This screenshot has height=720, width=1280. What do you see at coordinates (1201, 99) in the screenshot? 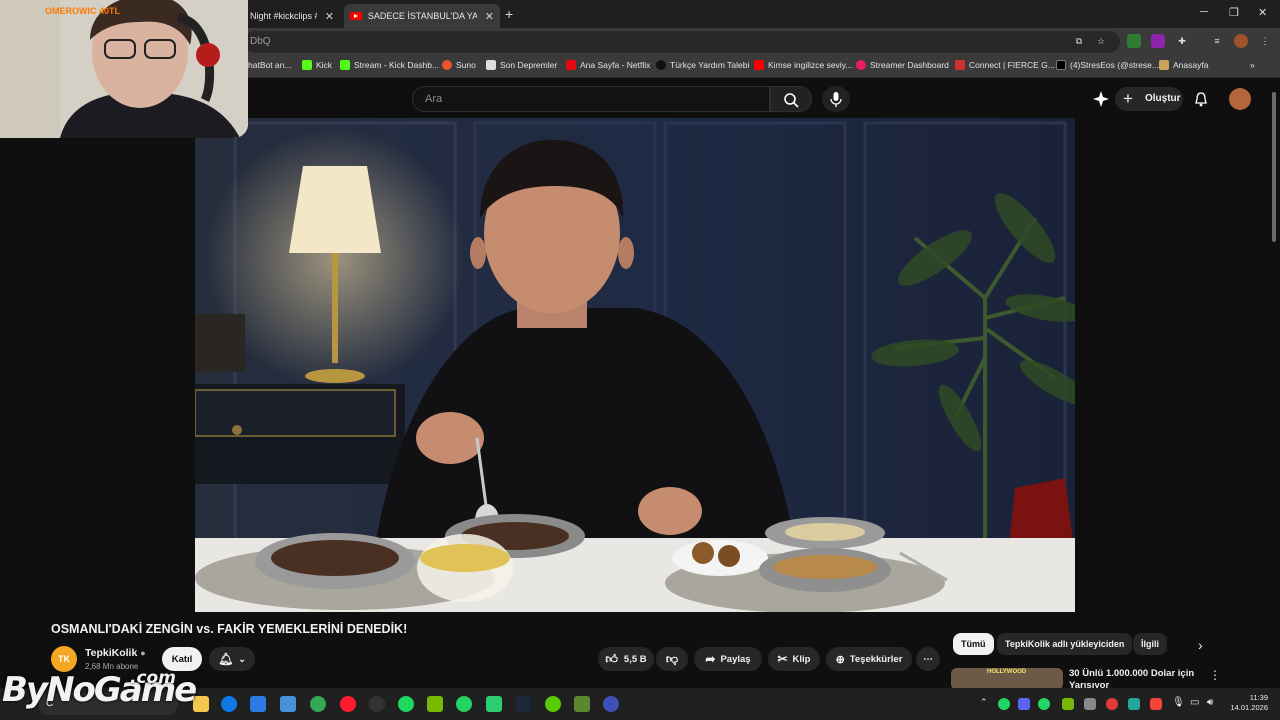
I see `notifications-bell-icon` at bounding box center [1201, 99].